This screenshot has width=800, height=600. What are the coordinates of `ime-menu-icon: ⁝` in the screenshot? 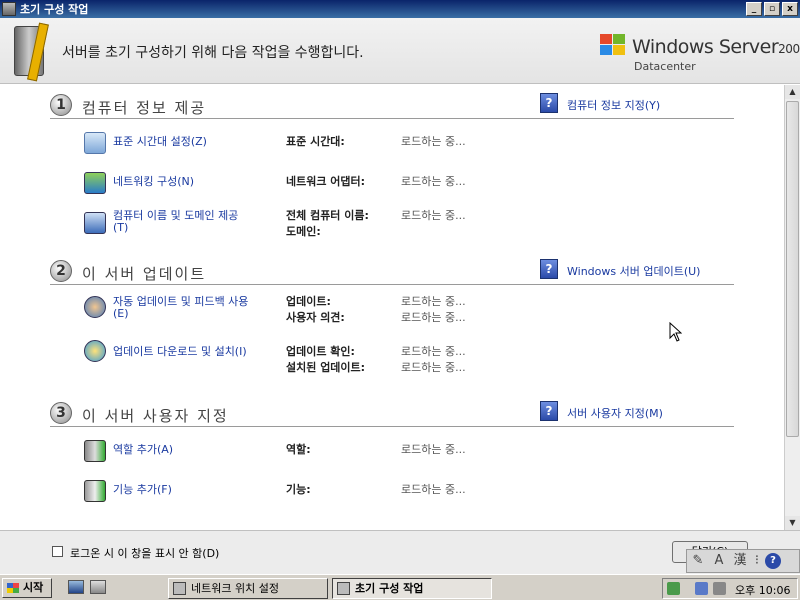 It's located at (757, 561).